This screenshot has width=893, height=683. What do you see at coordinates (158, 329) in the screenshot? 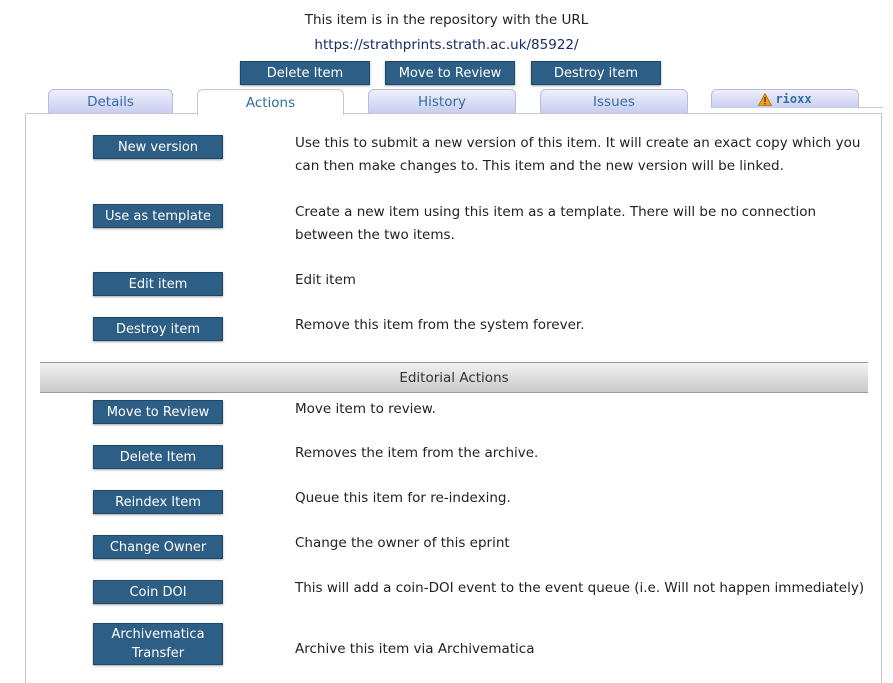
I see `destroy-item-action-button: Destroy item` at bounding box center [158, 329].